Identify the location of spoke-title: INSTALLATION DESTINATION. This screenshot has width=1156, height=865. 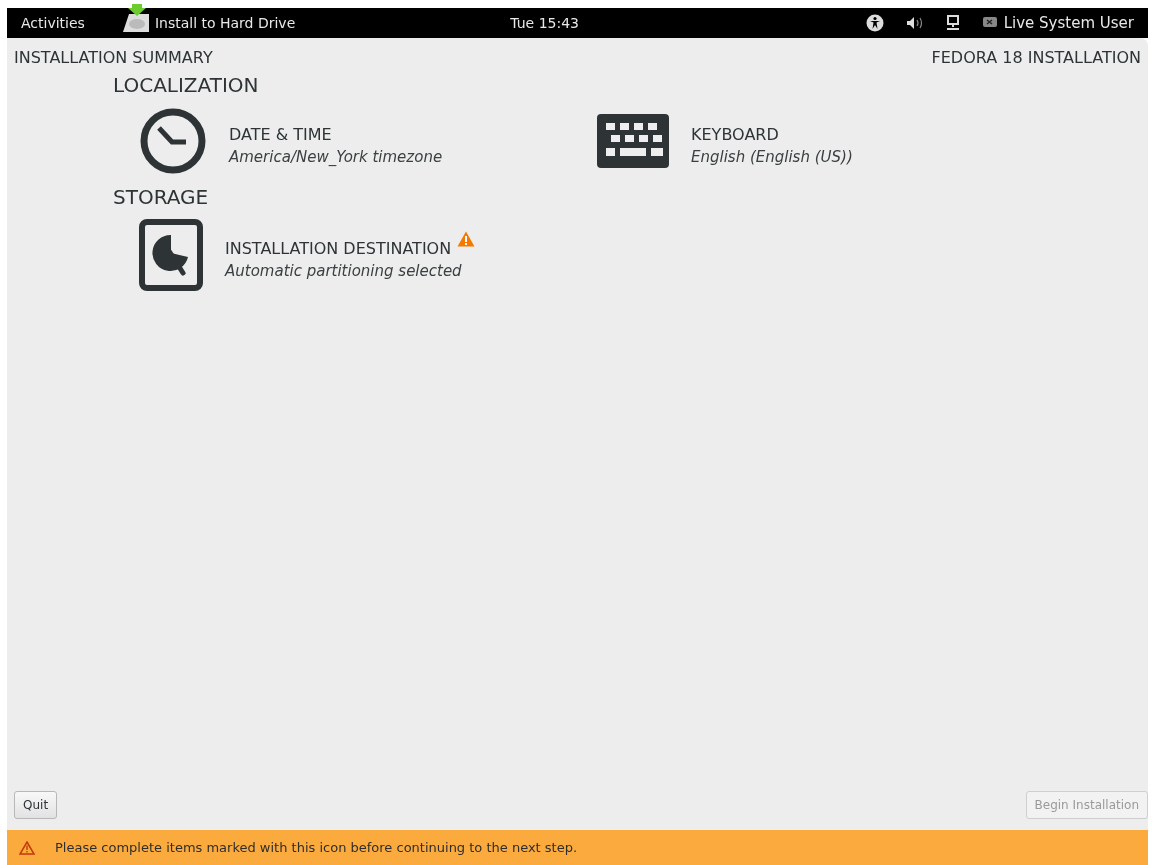
(338, 248).